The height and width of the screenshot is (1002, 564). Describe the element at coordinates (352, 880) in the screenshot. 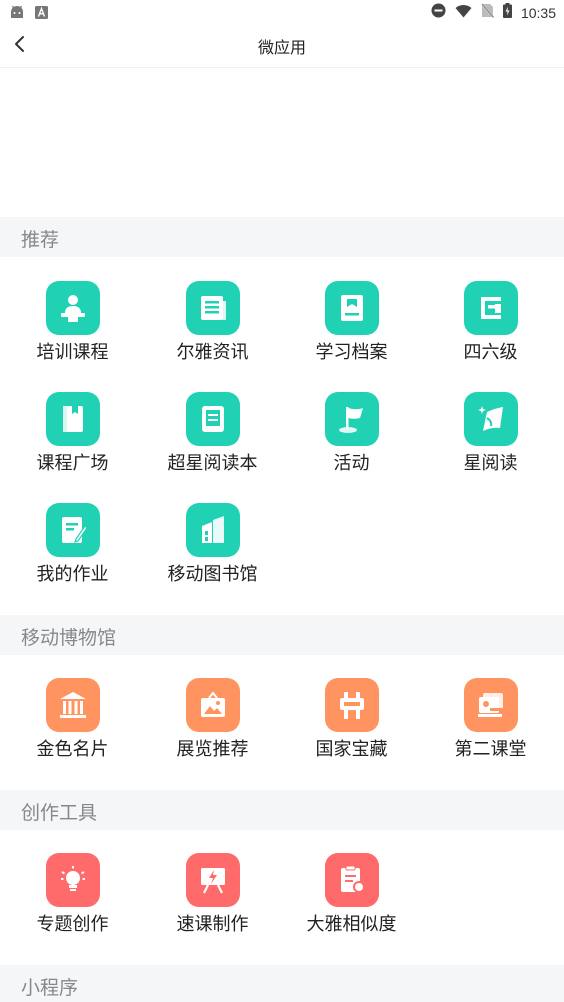

I see `similarity-check-icon` at that location.